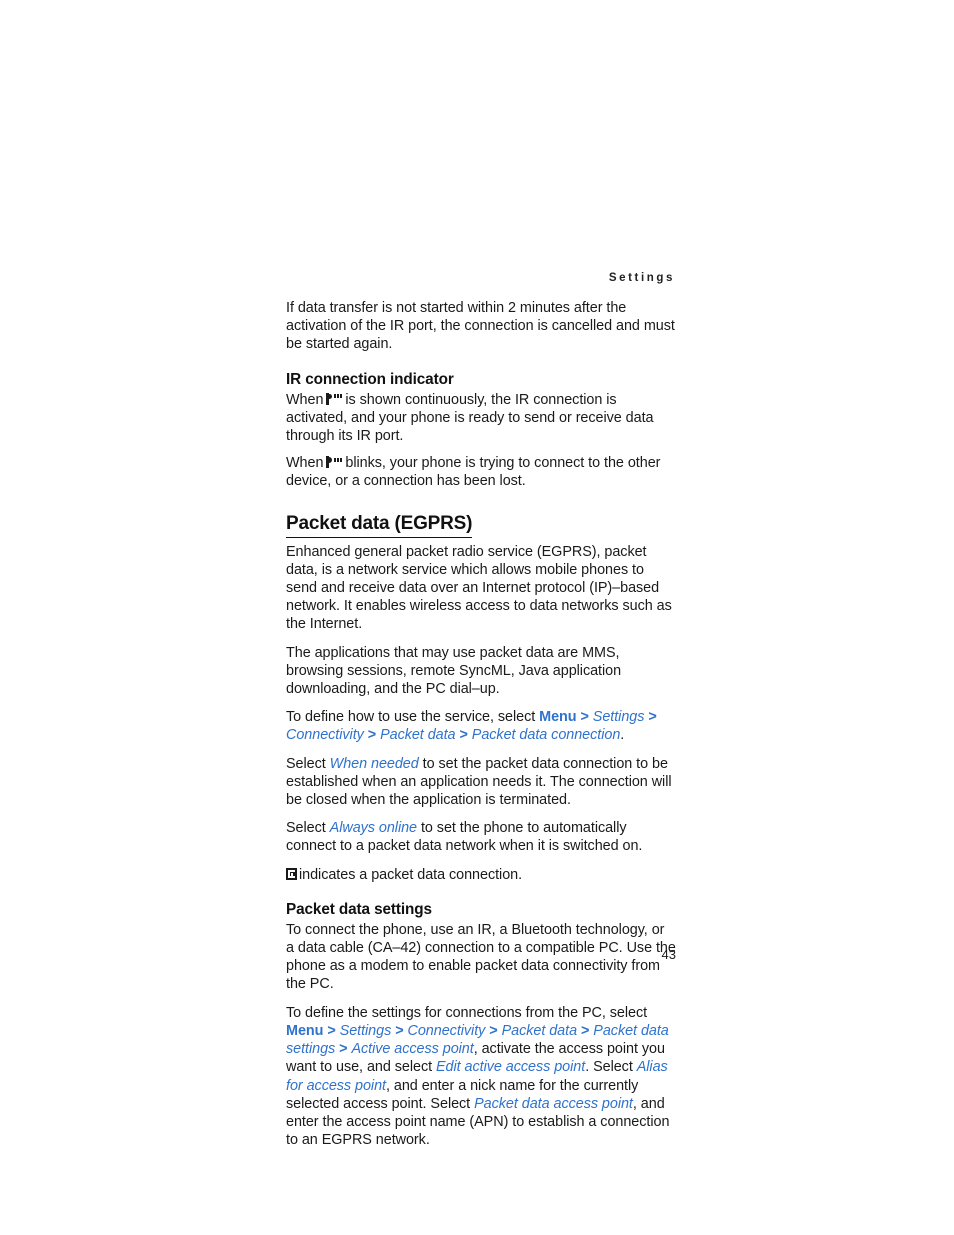 The height and width of the screenshot is (1235, 954). Describe the element at coordinates (411, 874) in the screenshot. I see `gprs-indicator-text: indicates a packet data connection.` at that location.